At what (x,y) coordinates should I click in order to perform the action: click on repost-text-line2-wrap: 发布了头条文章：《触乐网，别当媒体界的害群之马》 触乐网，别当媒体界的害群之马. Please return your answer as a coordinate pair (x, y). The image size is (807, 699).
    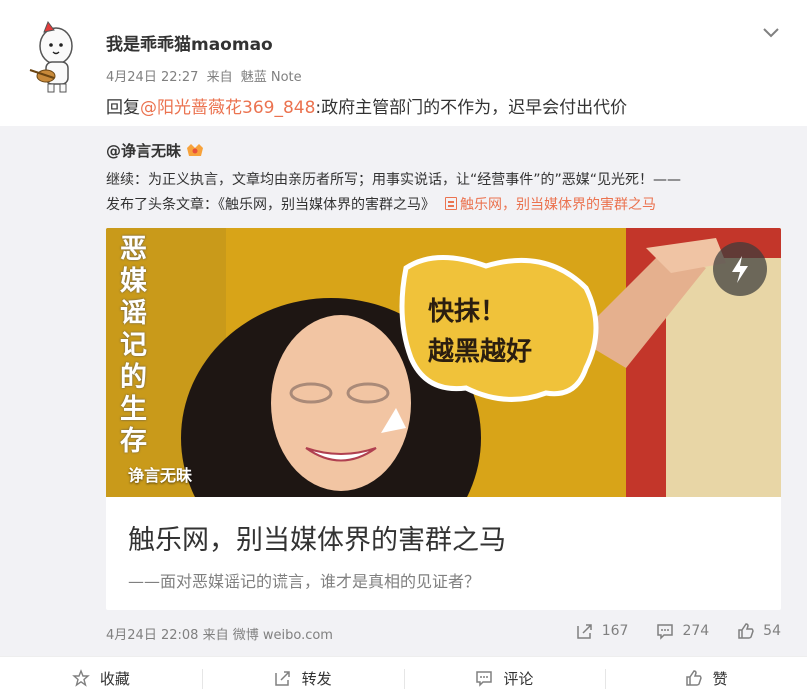
    Looking at the image, I should click on (446, 205).